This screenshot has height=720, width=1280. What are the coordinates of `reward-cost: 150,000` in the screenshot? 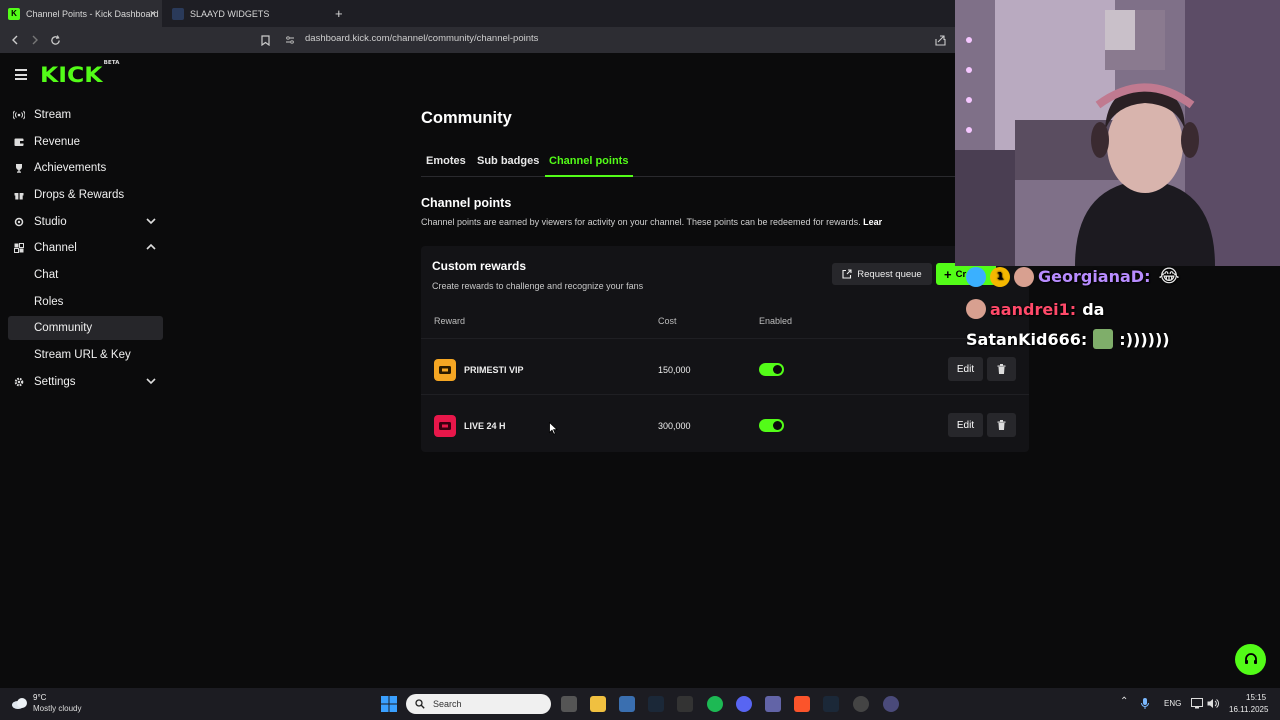 It's located at (674, 370).